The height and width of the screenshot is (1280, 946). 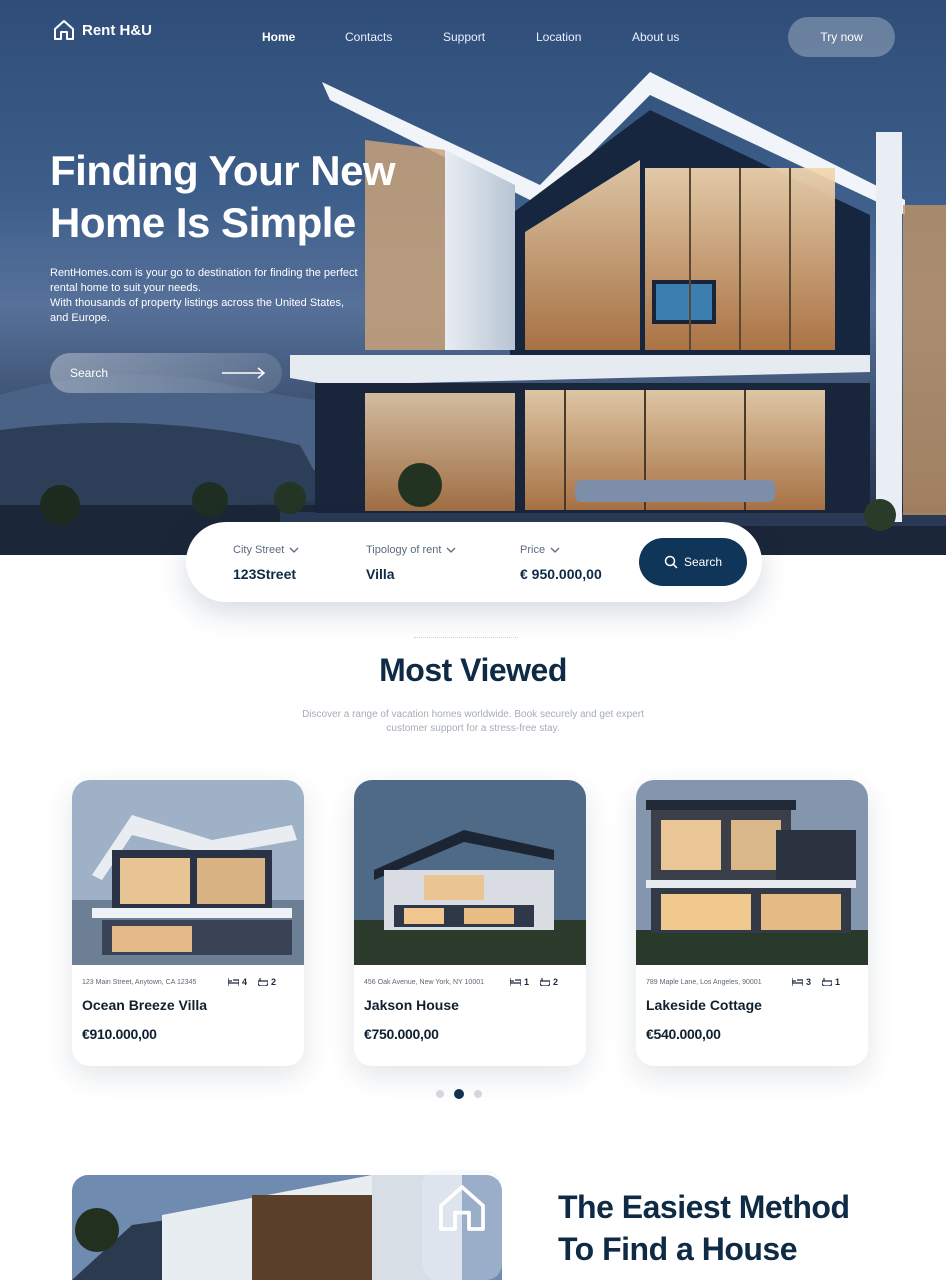 I want to click on bed-count: 1, so click(x=527, y=982).